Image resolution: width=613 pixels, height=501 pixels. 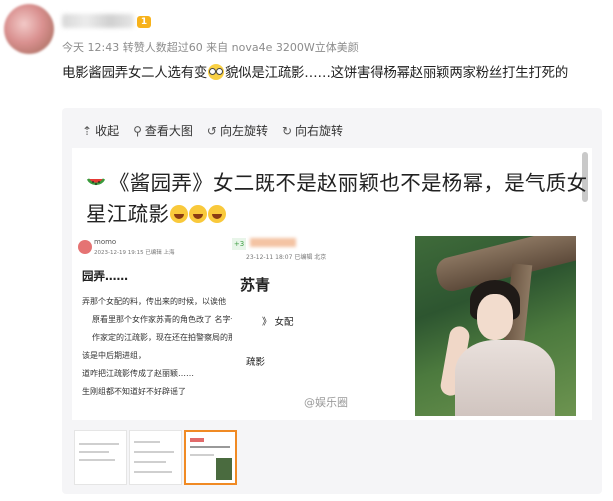 I want to click on collapse-arrow-icon: ⇡, so click(x=87, y=130).